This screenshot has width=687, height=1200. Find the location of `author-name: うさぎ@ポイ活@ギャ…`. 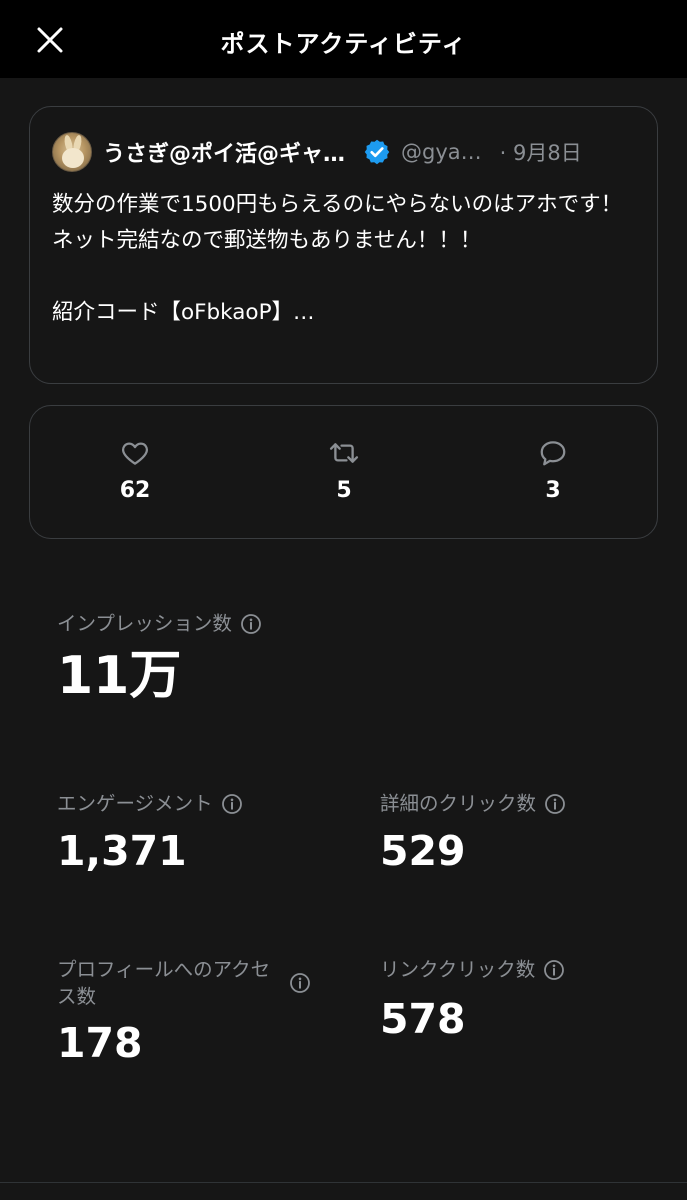

author-name: うさぎ@ポイ活@ギャ… is located at coordinates (224, 152).